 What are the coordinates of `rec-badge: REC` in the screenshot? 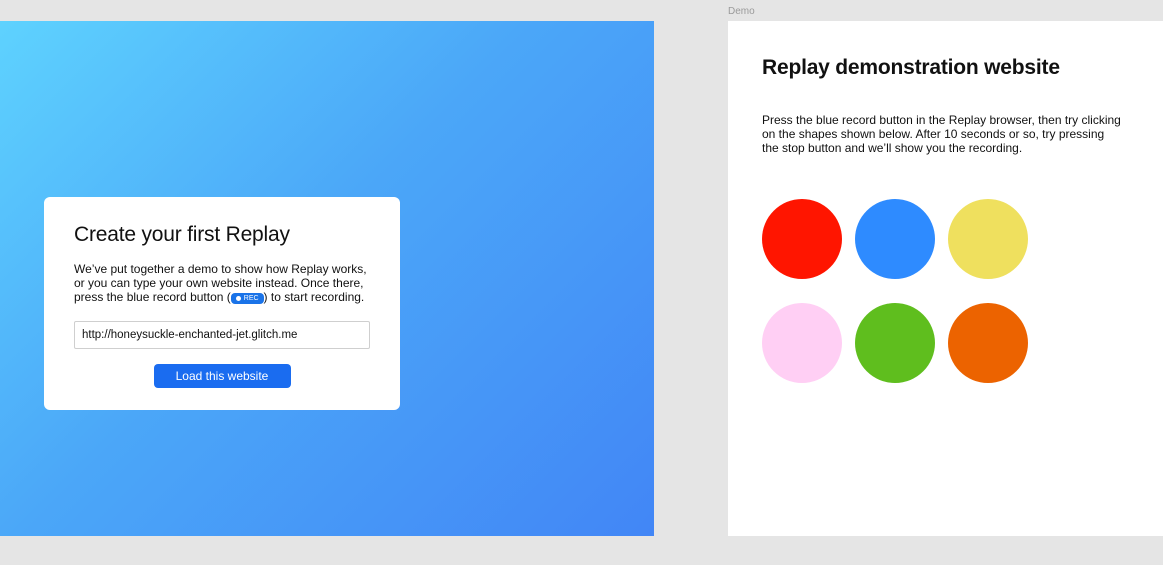 It's located at (247, 298).